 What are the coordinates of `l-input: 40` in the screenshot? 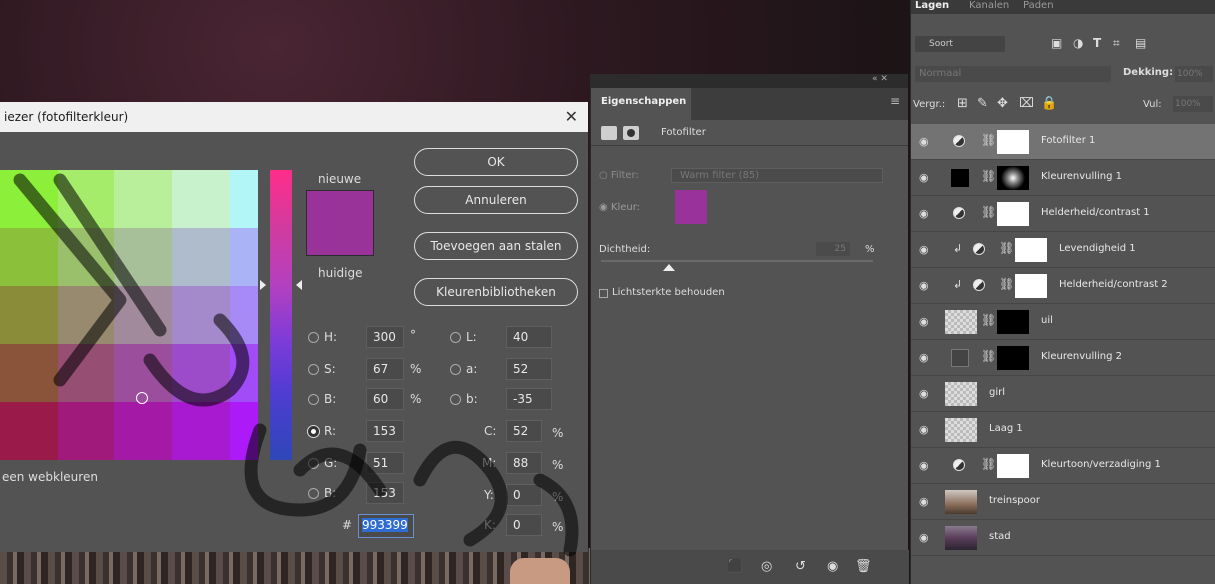 It's located at (529, 337).